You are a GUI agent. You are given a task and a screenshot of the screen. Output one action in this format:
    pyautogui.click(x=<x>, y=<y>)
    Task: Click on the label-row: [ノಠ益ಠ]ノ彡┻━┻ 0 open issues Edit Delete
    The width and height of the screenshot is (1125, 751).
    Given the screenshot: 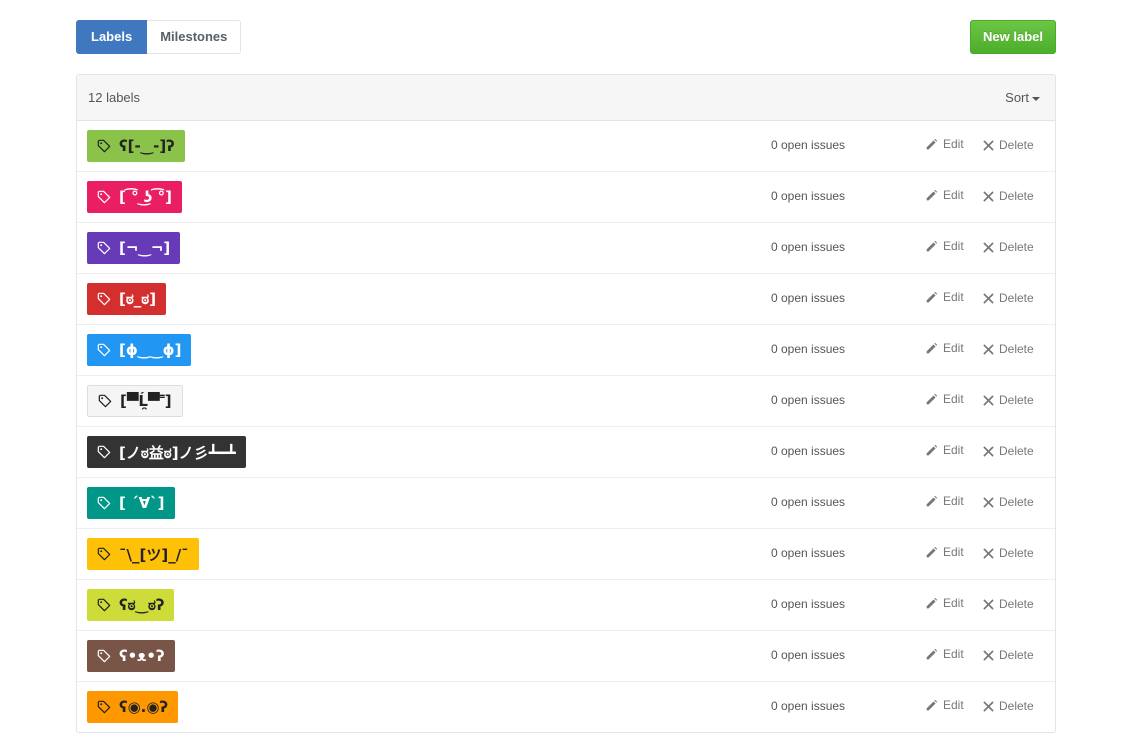 What is the action you would take?
    pyautogui.click(x=566, y=452)
    